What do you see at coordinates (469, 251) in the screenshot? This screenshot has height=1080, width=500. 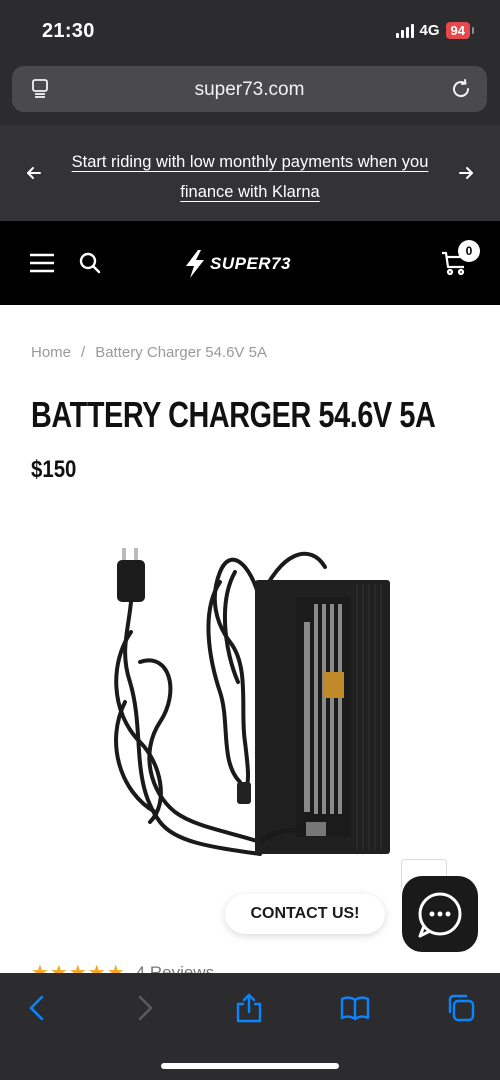 I see `cart-count-badge: 0` at bounding box center [469, 251].